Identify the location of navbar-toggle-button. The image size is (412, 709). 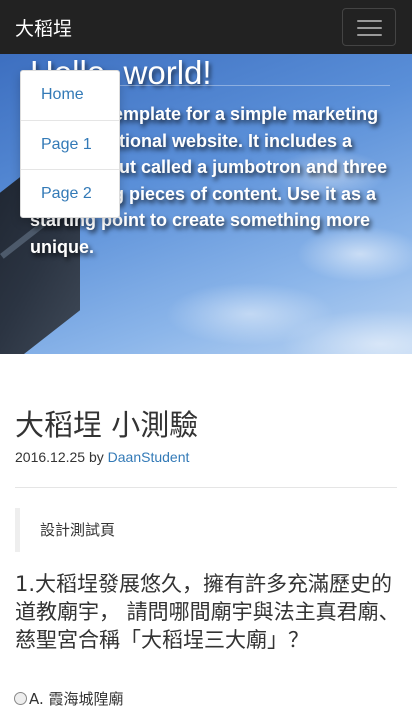
(369, 27).